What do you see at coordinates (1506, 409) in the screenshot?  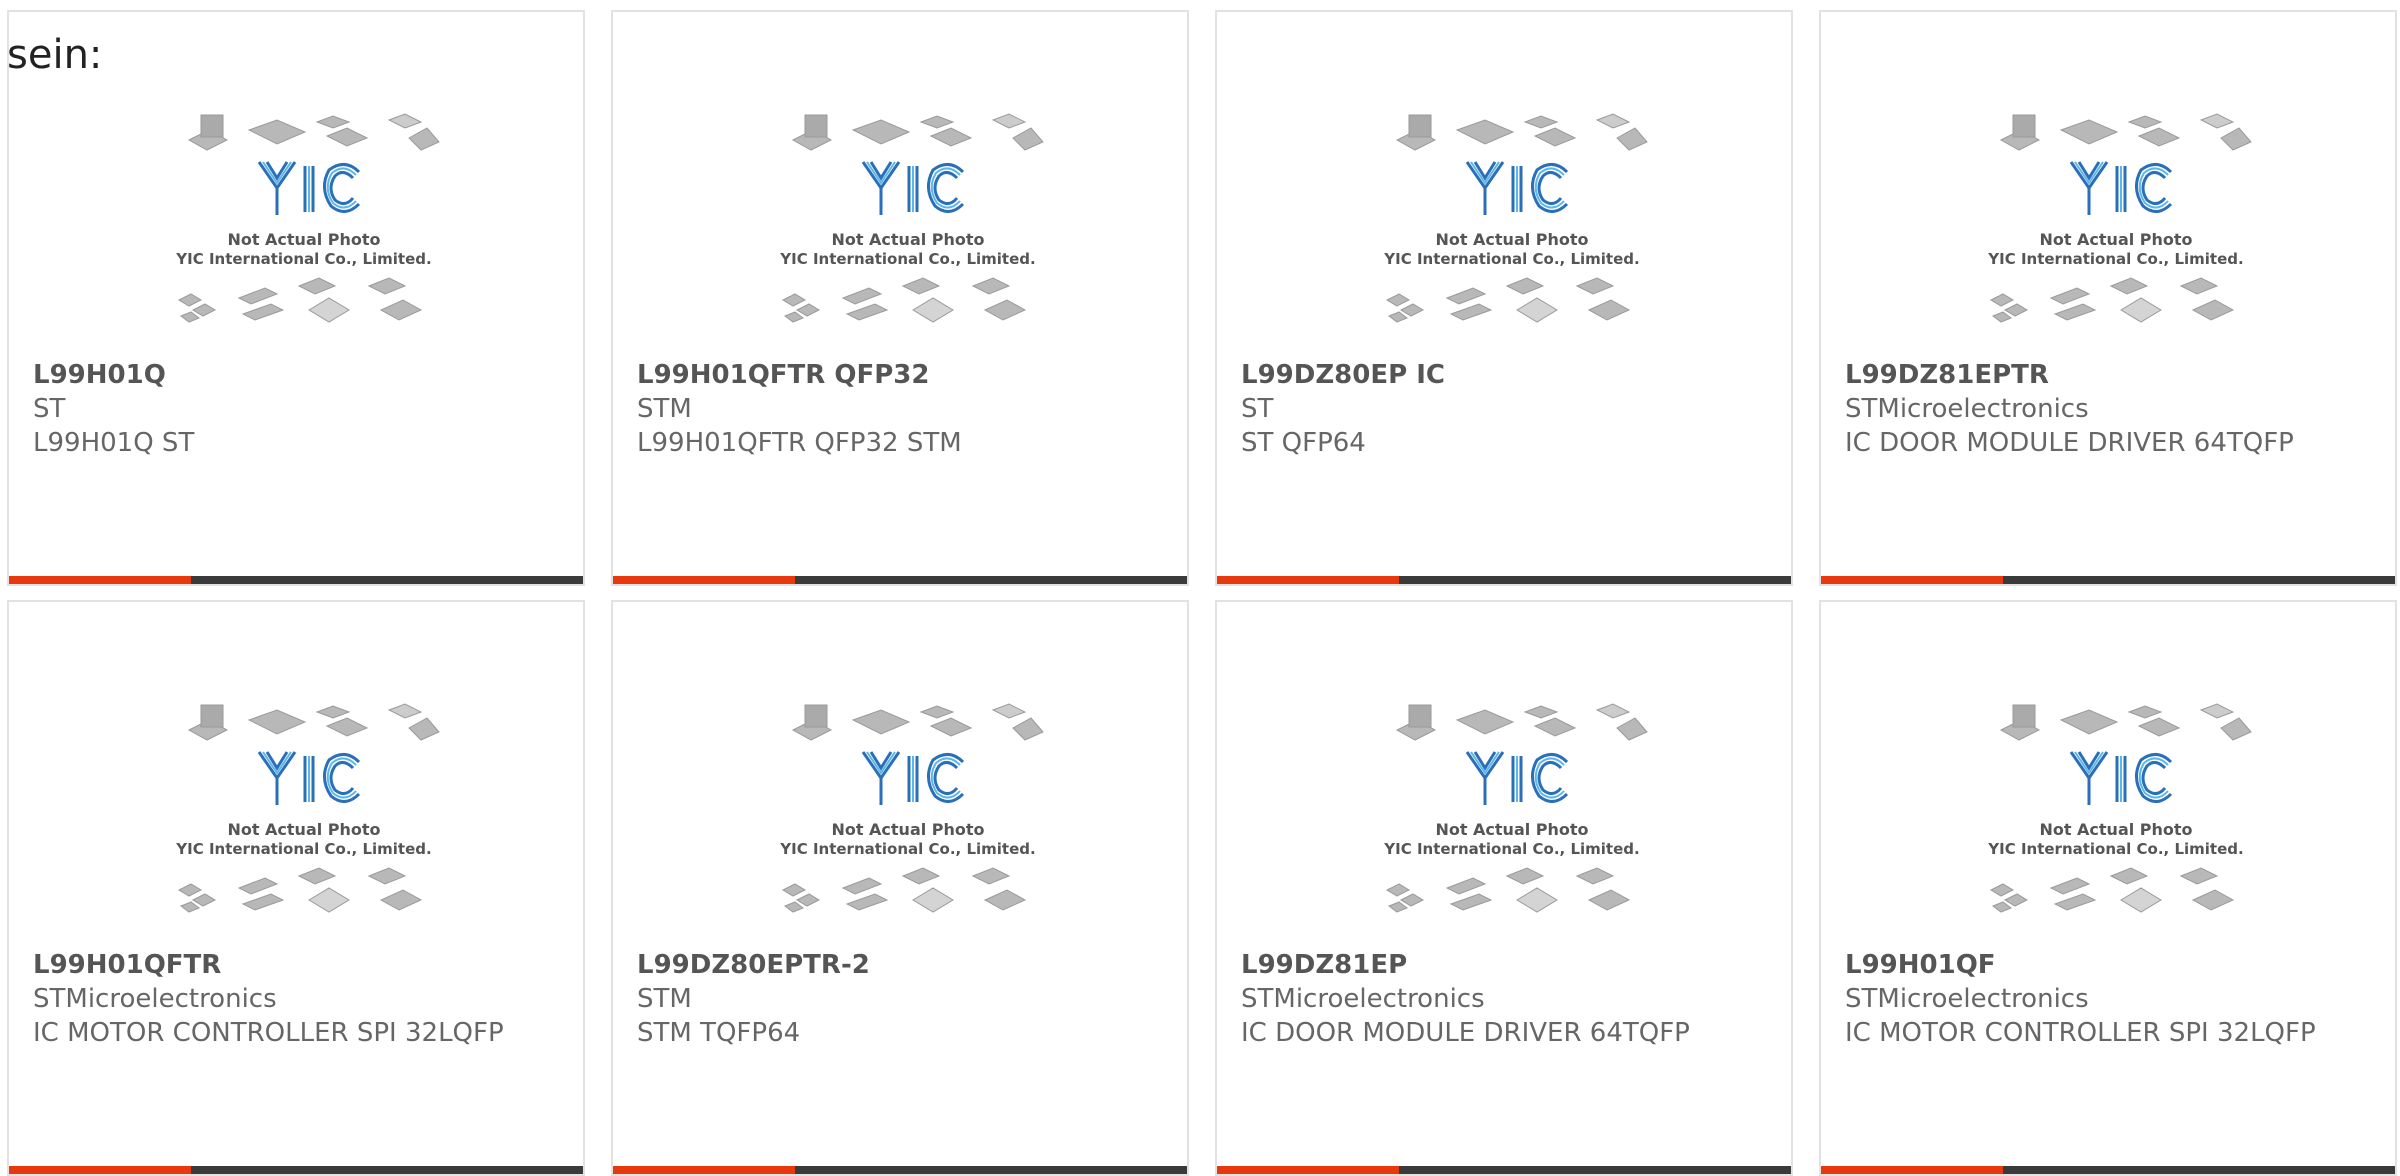 I see `product-info: L99DZ80EP IC ST ST QFP64` at bounding box center [1506, 409].